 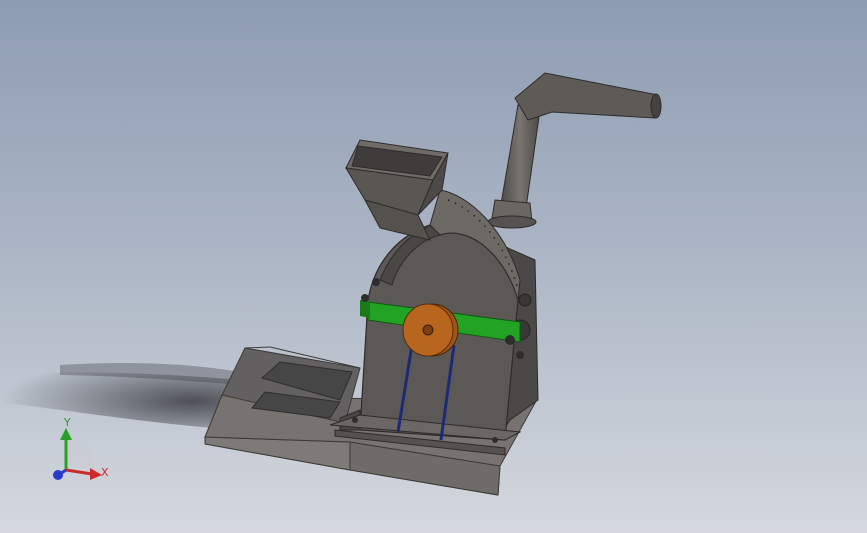 I want to click on triad-plane, so click(x=80, y=453).